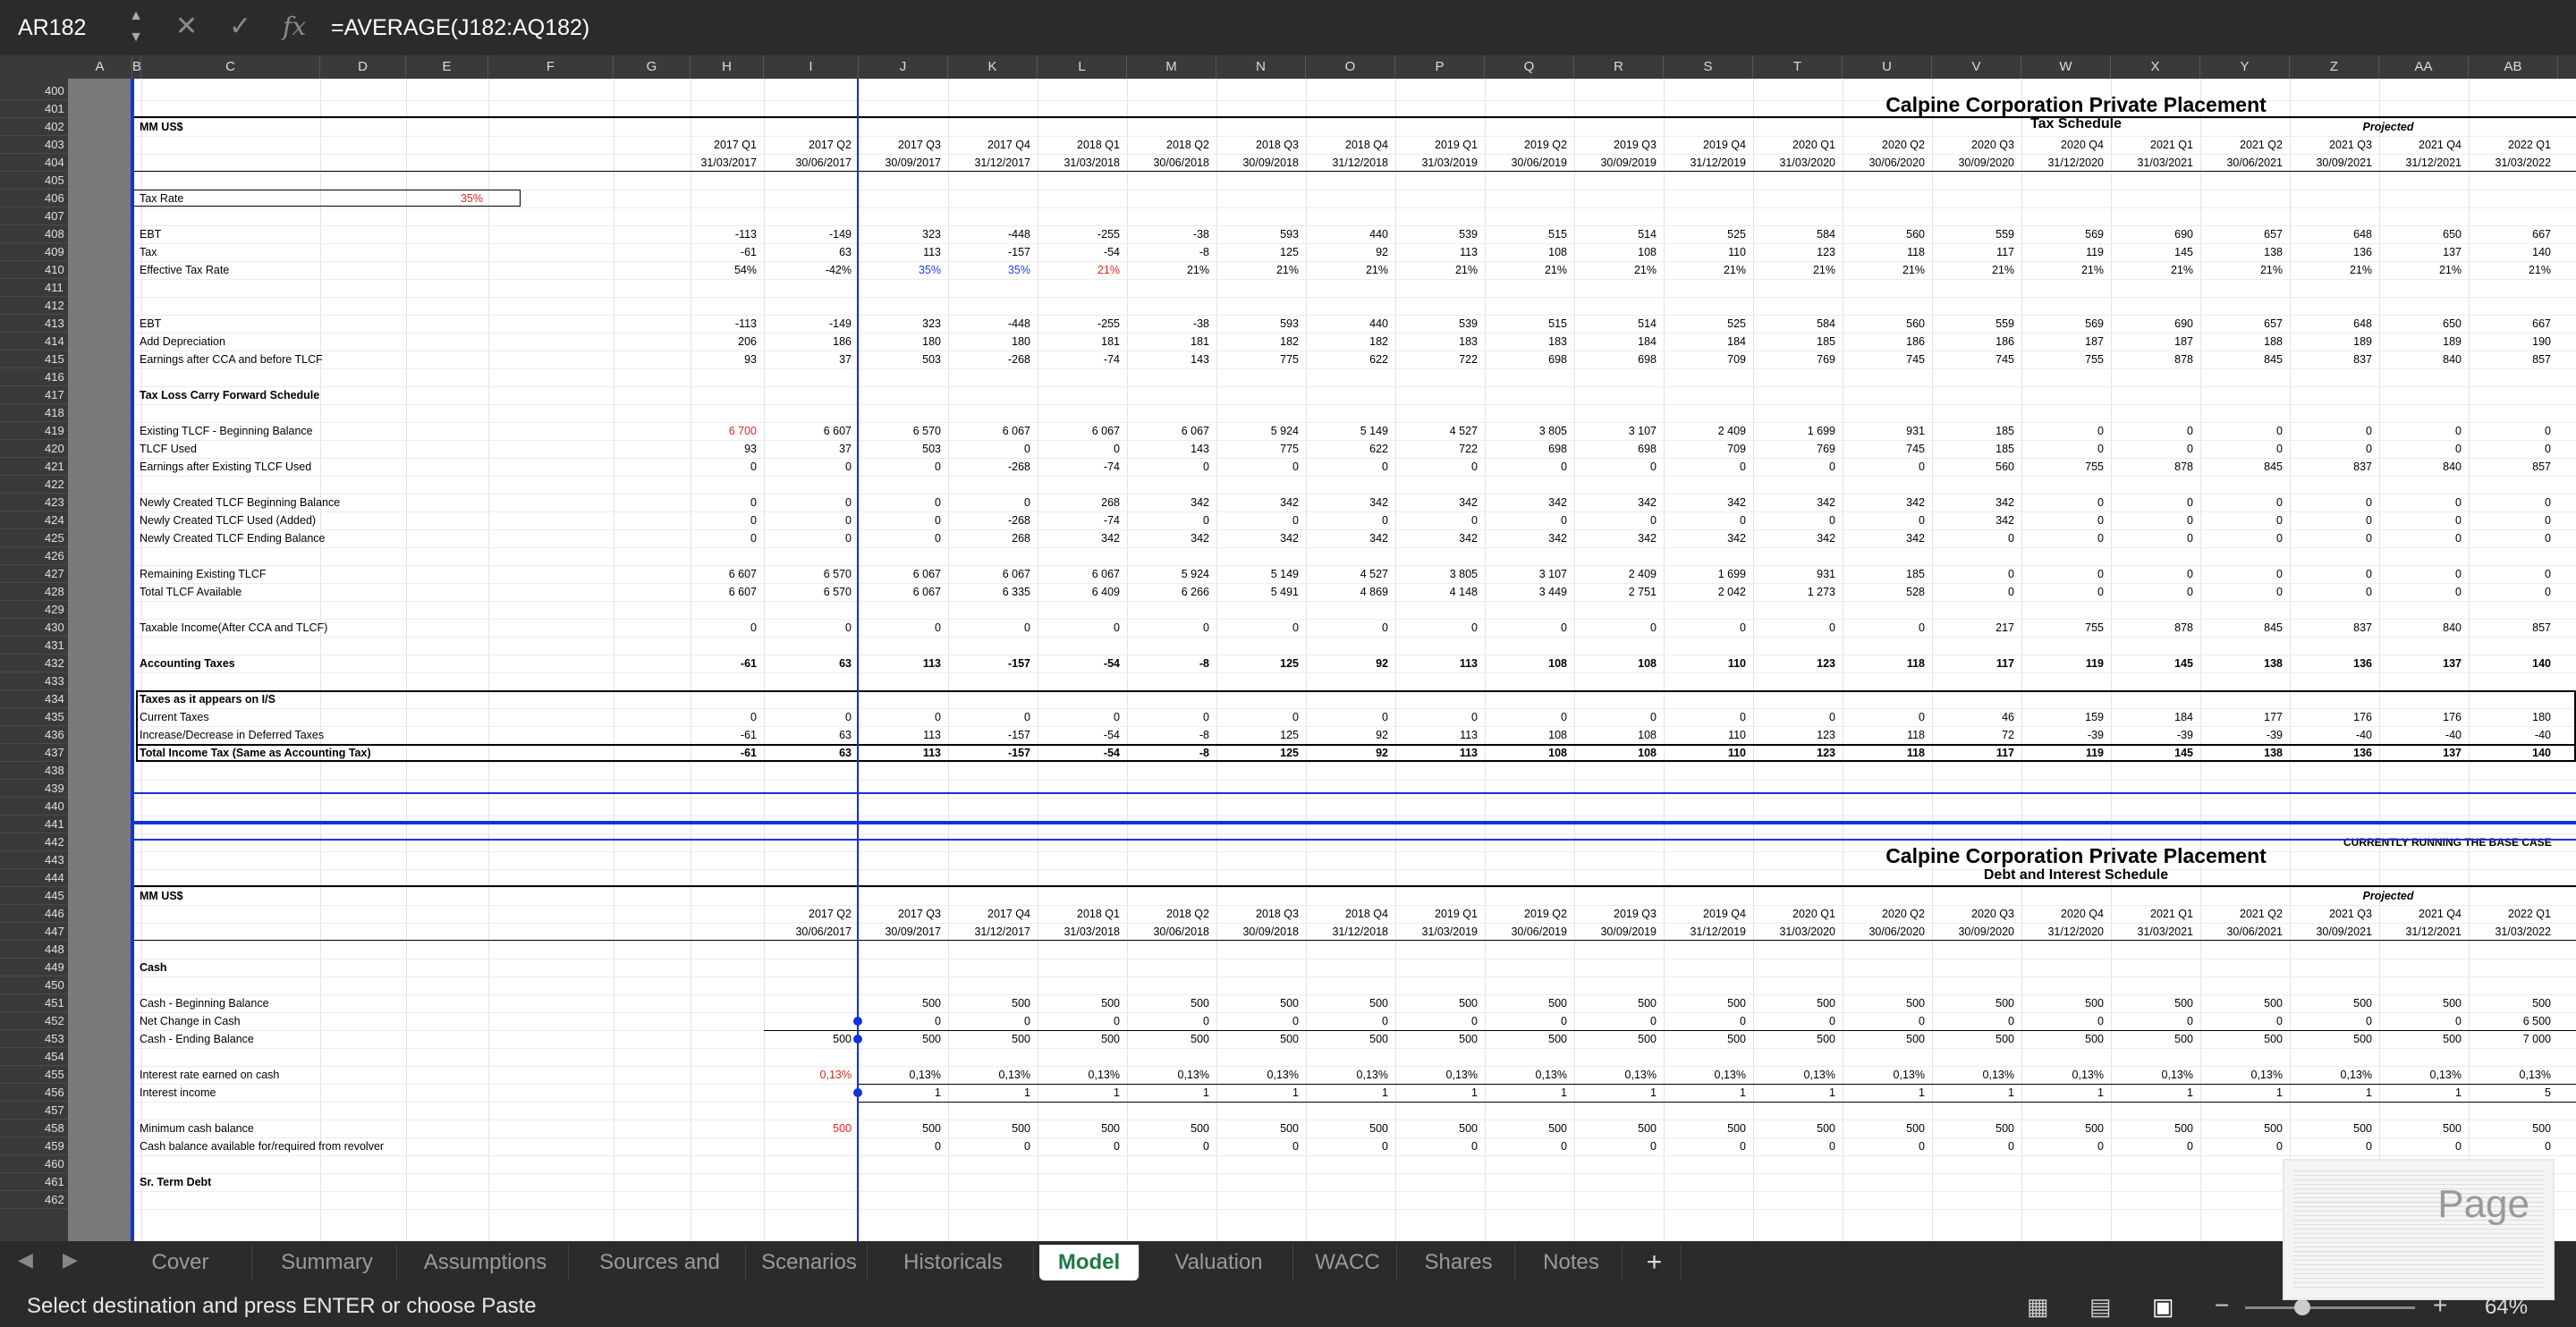 The width and height of the screenshot is (2576, 1327). I want to click on row-header-443: 443, so click(34, 860).